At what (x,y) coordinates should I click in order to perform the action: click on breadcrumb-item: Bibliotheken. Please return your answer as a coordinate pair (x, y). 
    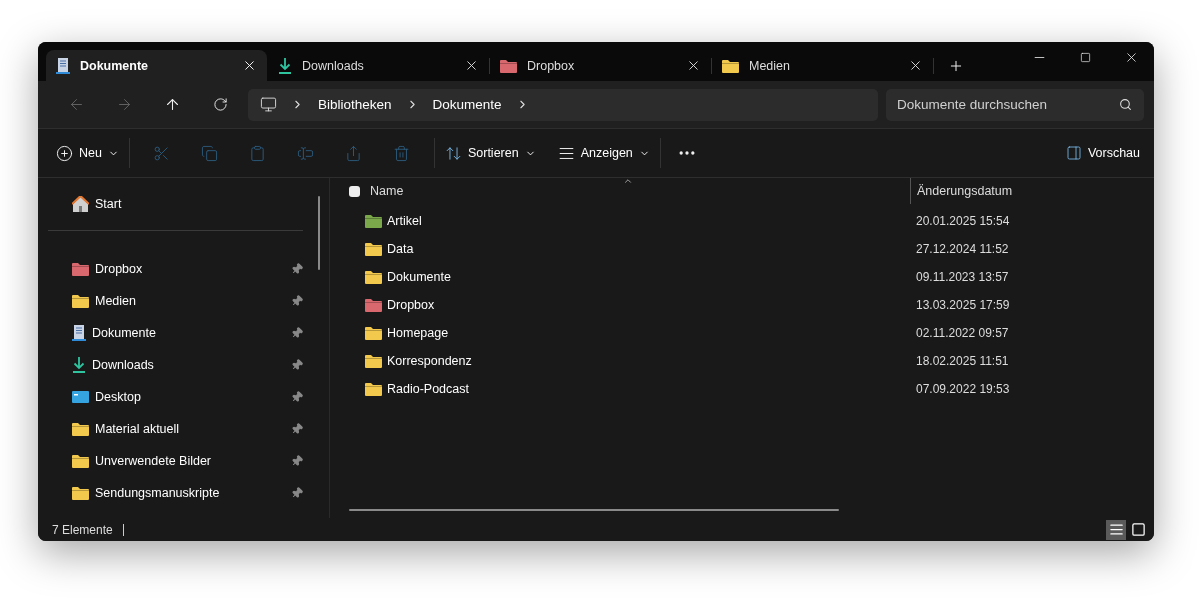
    Looking at the image, I should click on (355, 104).